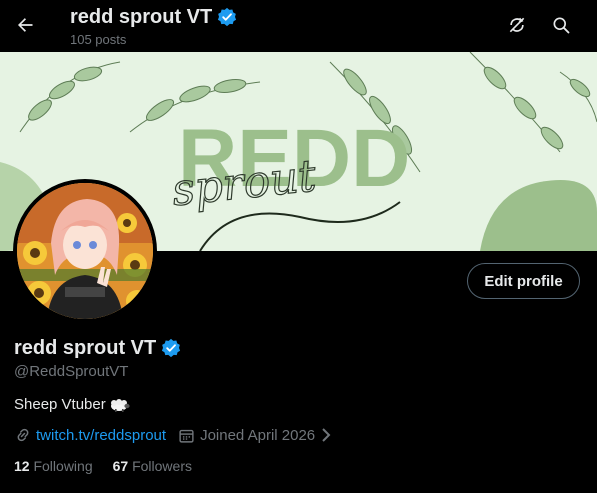 This screenshot has height=493, width=597. I want to click on followers-count: 67, so click(120, 466).